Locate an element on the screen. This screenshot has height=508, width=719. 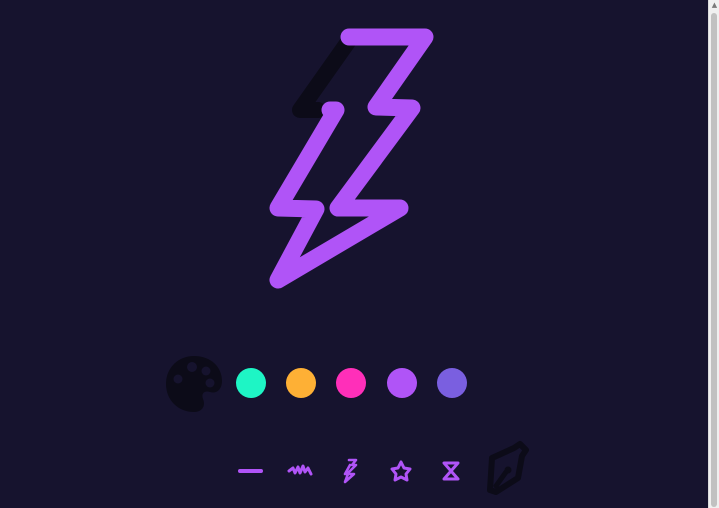
shadow-stroke is located at coordinates (324, 76).